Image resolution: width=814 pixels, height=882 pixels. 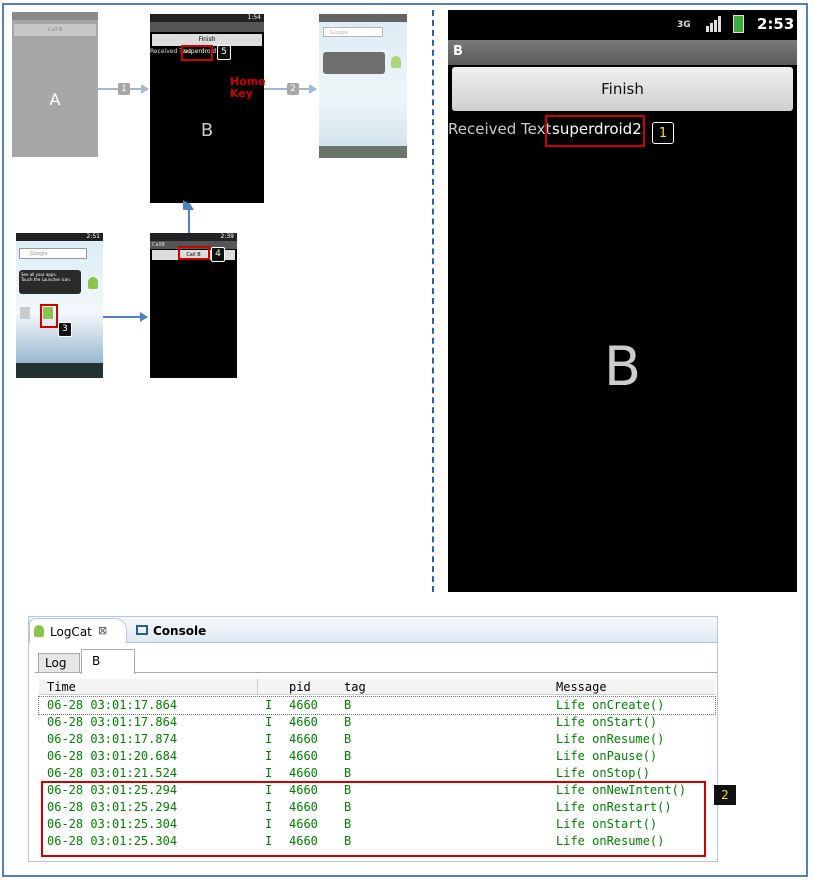 I want to click on screen-b-time: 1:54, so click(x=254, y=17).